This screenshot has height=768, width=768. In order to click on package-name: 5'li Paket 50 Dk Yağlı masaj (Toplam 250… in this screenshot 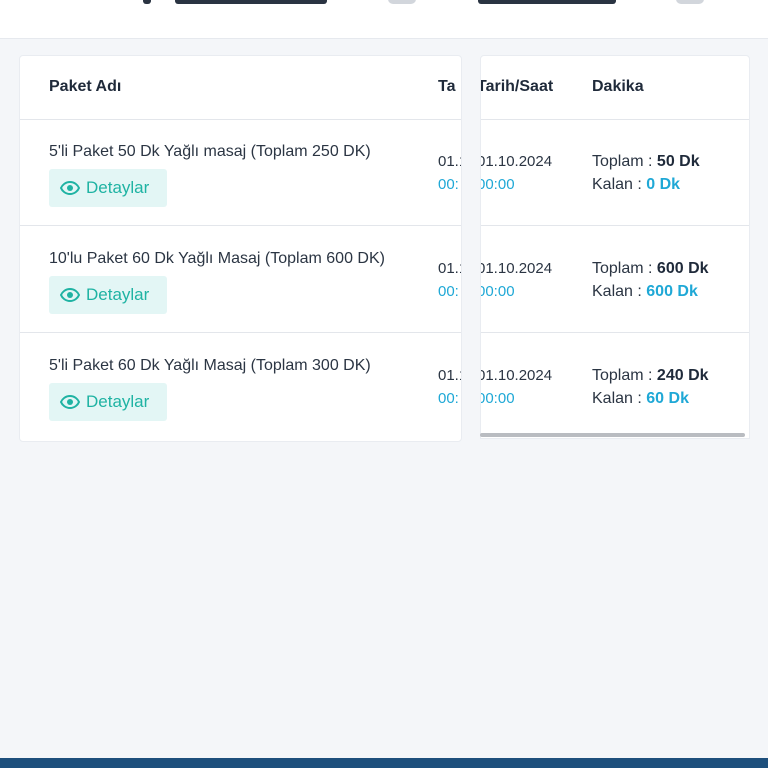, I will do `click(210, 151)`.